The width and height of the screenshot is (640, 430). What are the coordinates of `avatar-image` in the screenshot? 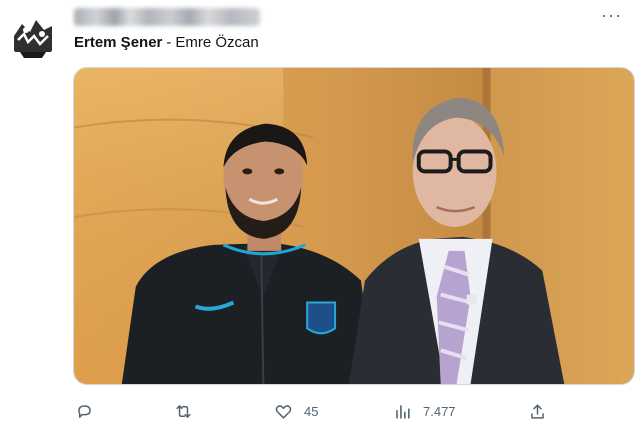 It's located at (33, 33).